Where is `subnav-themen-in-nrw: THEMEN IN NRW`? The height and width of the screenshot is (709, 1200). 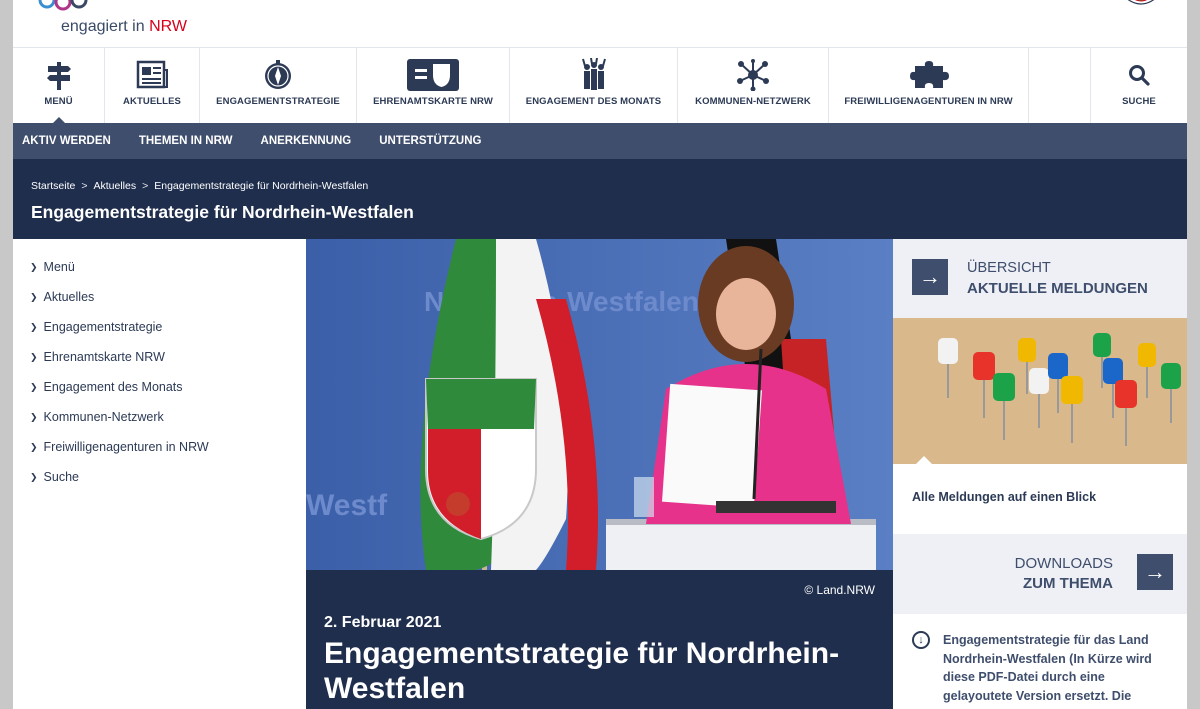
subnav-themen-in-nrw: THEMEN IN NRW is located at coordinates (186, 141).